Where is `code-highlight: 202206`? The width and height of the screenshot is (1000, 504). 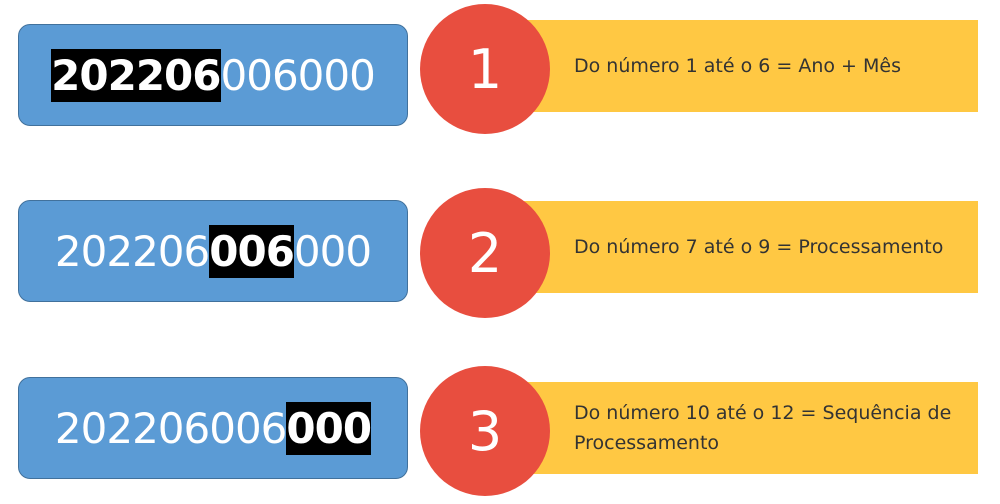 code-highlight: 202206 is located at coordinates (136, 75).